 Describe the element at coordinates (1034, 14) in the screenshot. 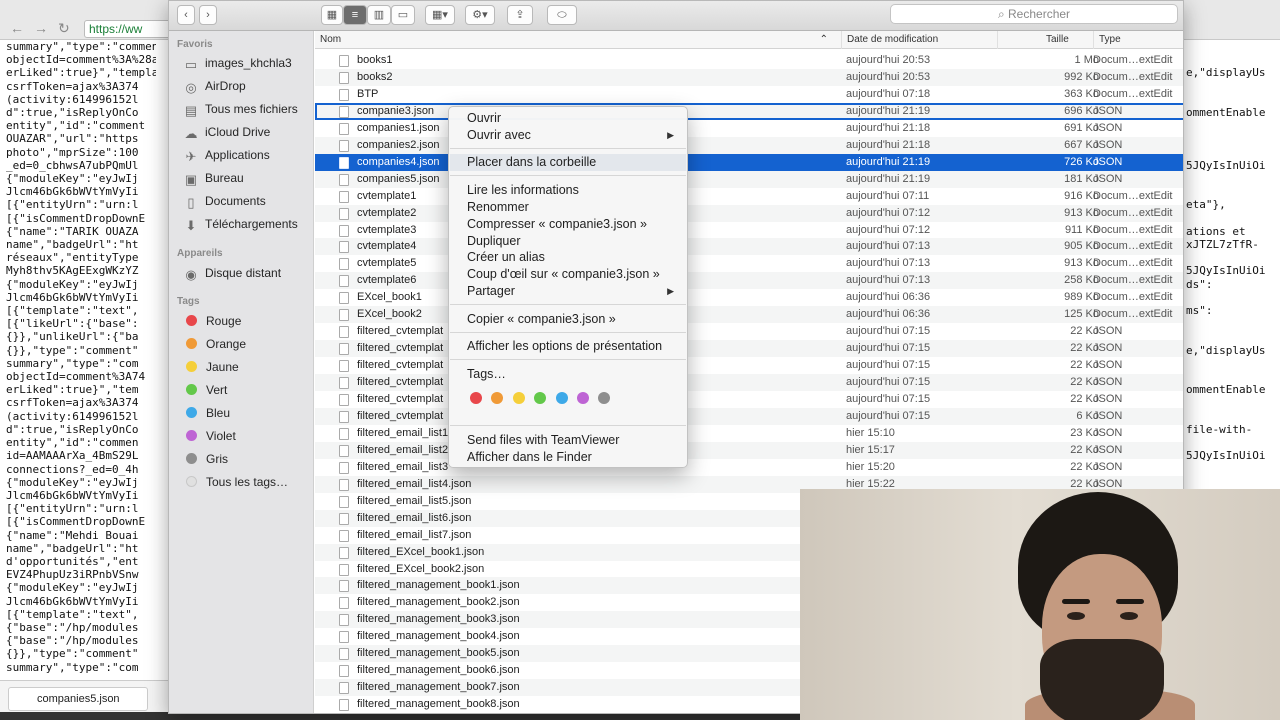

I see `search-field: ⌕ Rechercher` at that location.